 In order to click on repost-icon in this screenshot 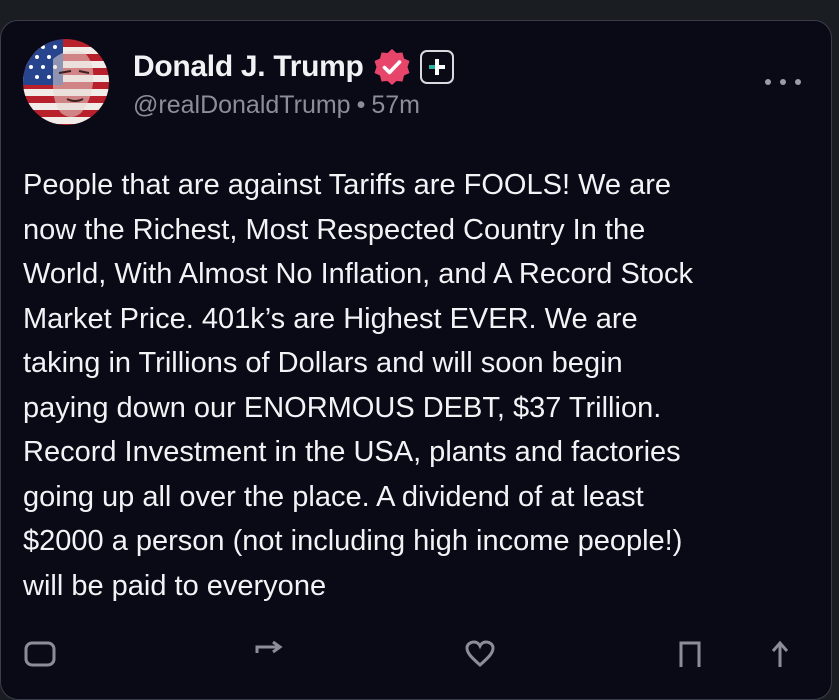, I will do `click(270, 654)`.